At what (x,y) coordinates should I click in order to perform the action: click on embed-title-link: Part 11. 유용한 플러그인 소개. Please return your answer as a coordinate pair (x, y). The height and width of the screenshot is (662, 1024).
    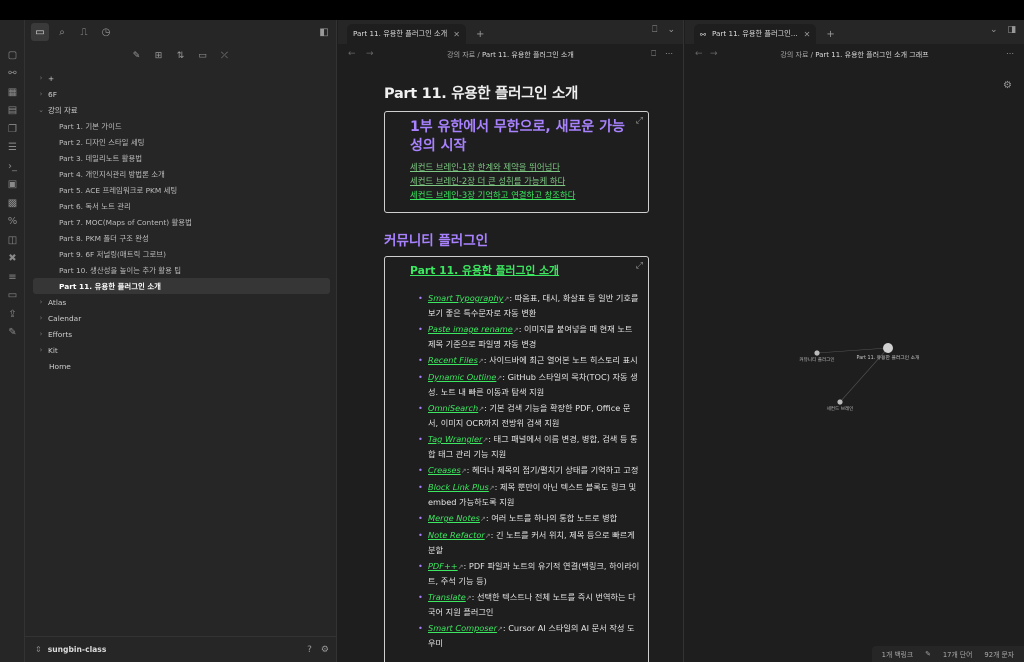
    Looking at the image, I should click on (525, 270).